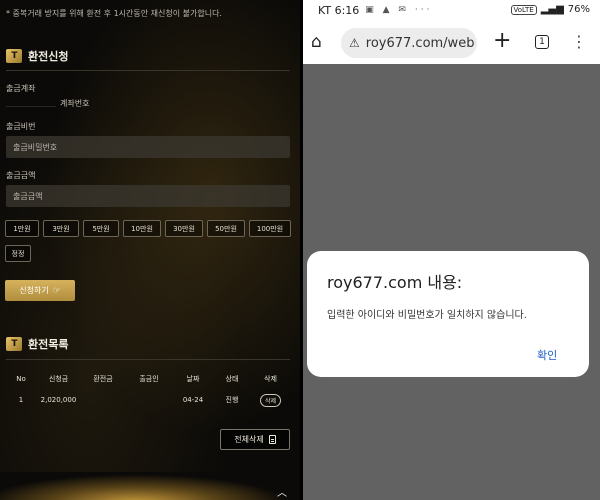  What do you see at coordinates (399, 10) in the screenshot?
I see `notification-icons: ▣ ▲ ✉ ···` at bounding box center [399, 10].